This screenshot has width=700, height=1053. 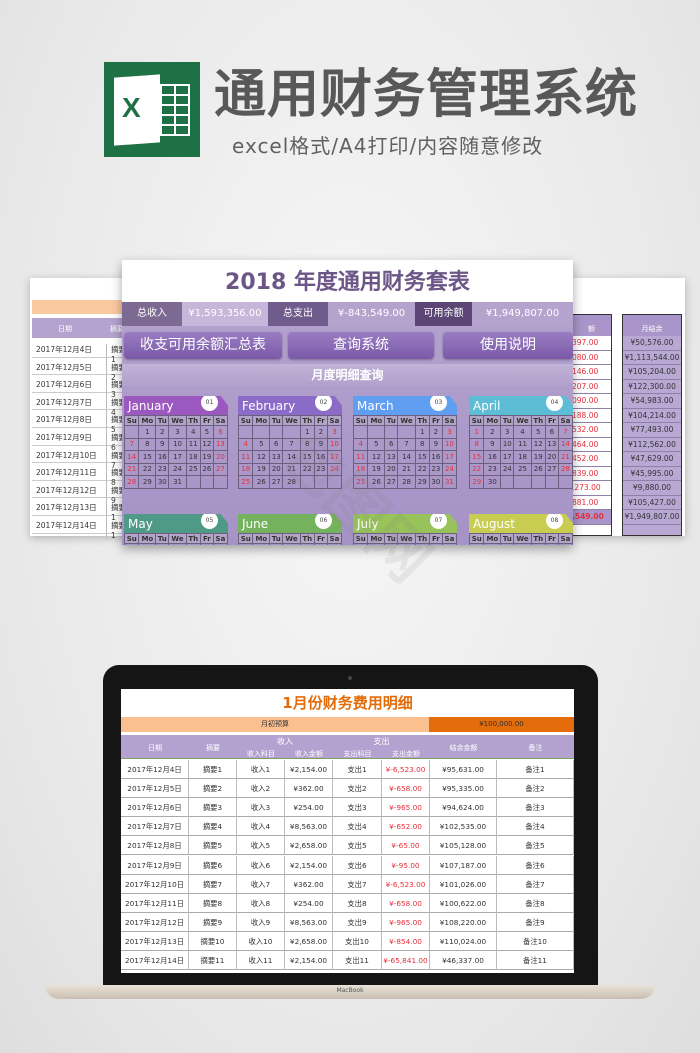 I want to click on cell-balance: ¥102,535.00, so click(x=463, y=827).